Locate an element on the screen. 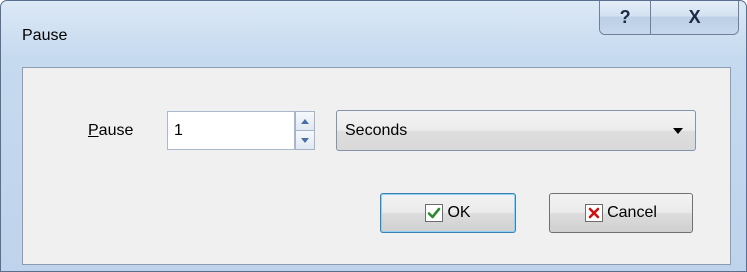  spin-up-icon is located at coordinates (305, 121).